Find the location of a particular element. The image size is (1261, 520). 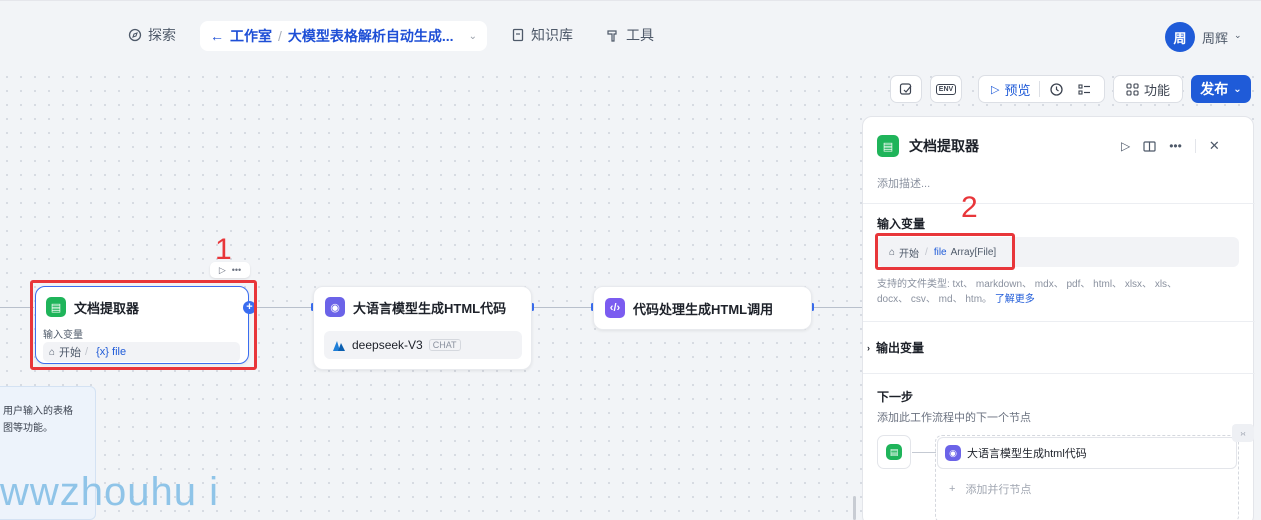

add-parallel-node-button: + 添加并行节点 is located at coordinates (990, 489).